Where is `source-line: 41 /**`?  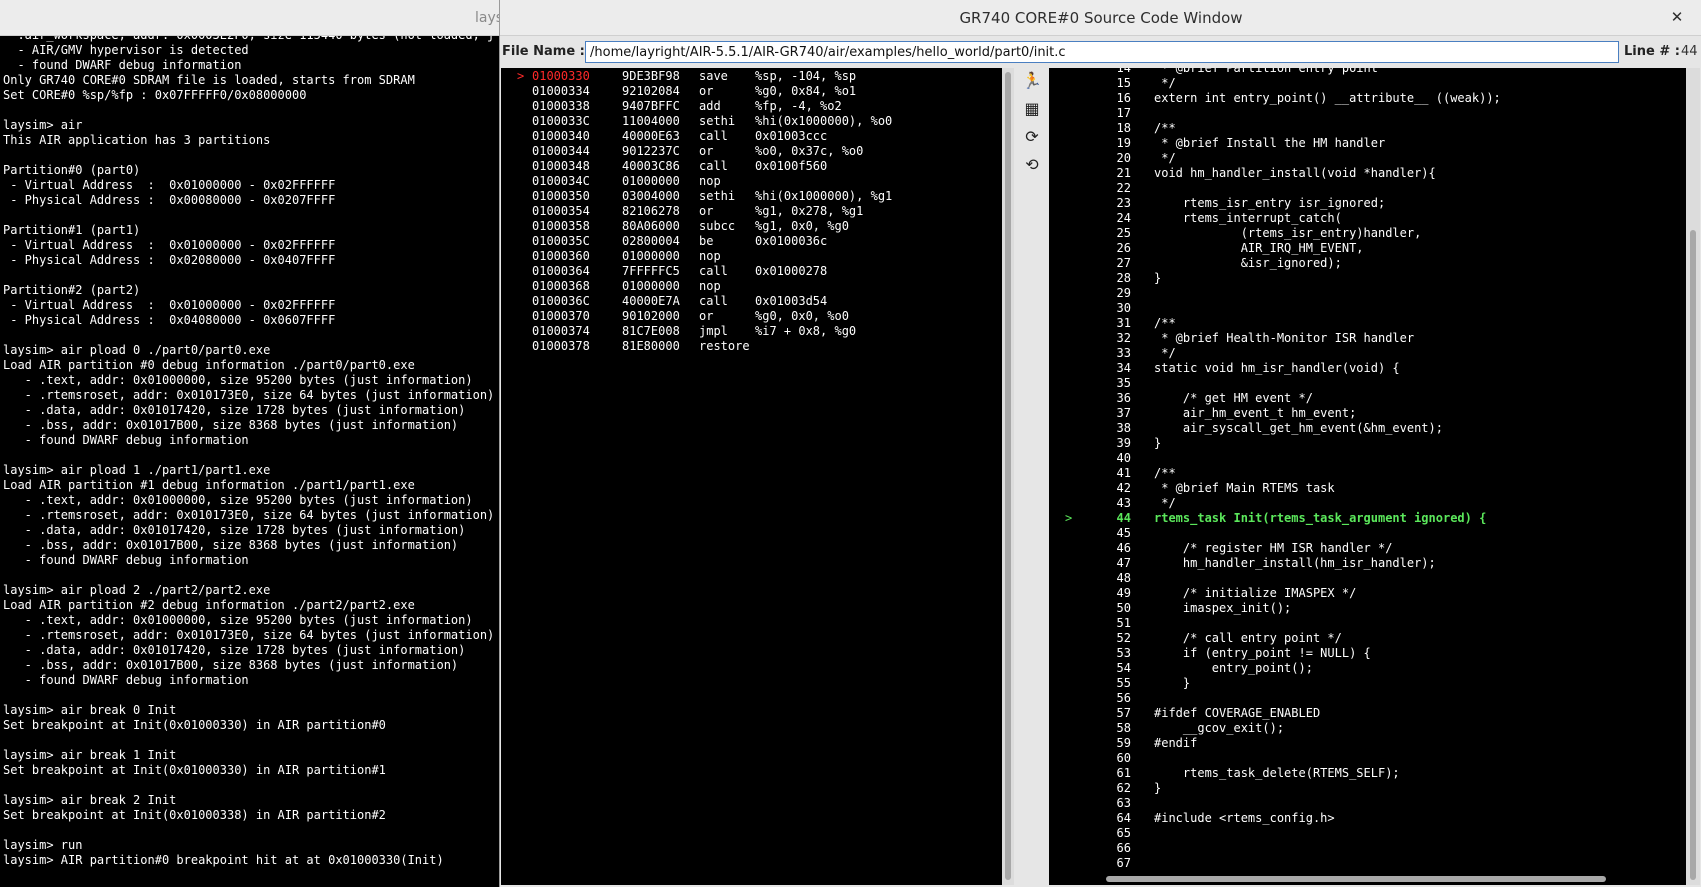
source-line: 41 /** is located at coordinates (1367, 473).